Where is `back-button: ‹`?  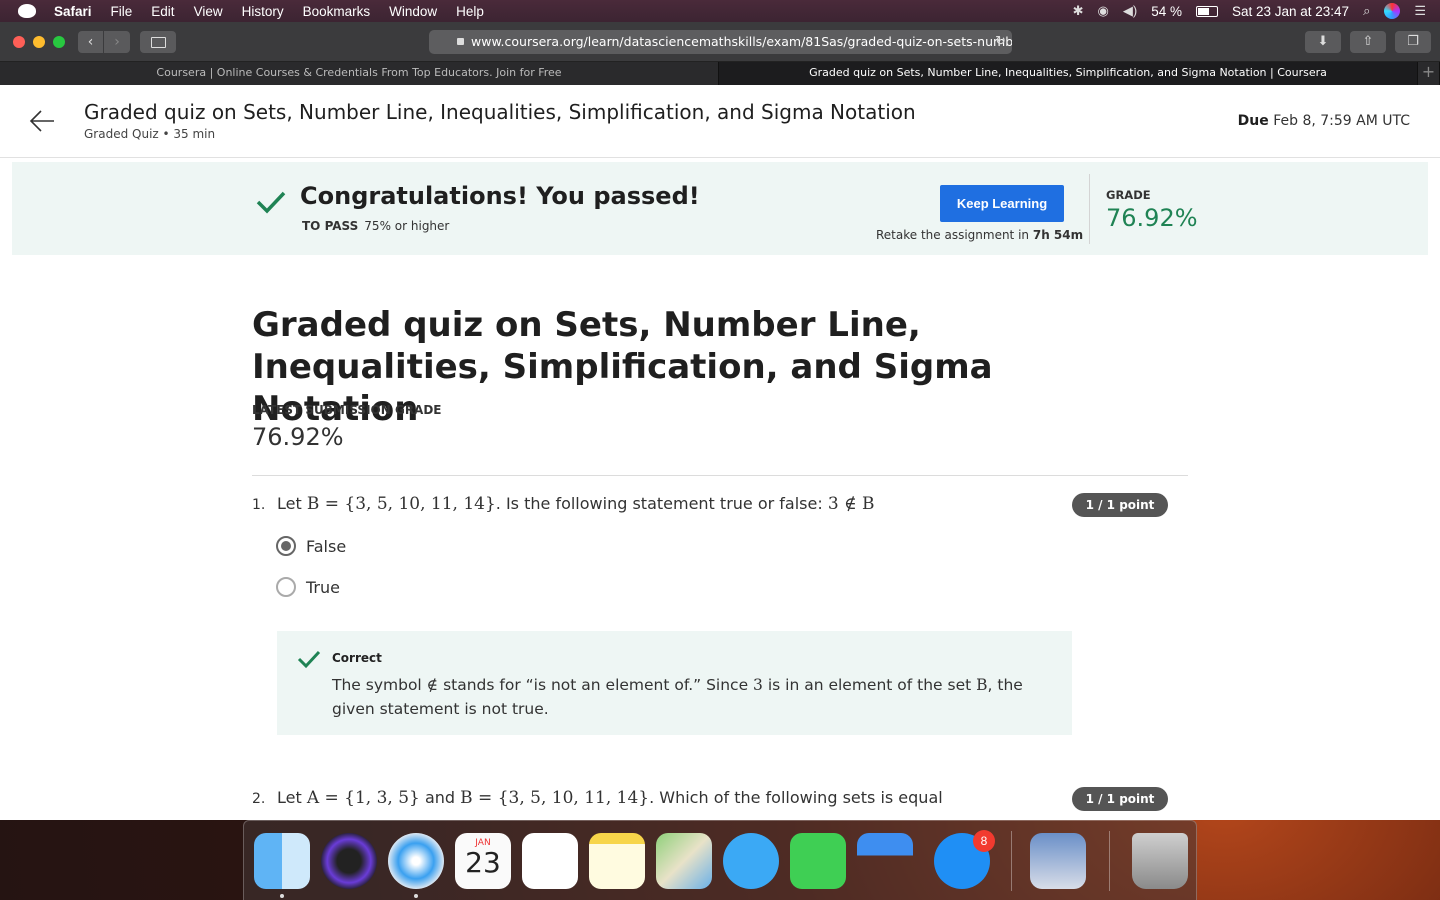
back-button: ‹ is located at coordinates (91, 42).